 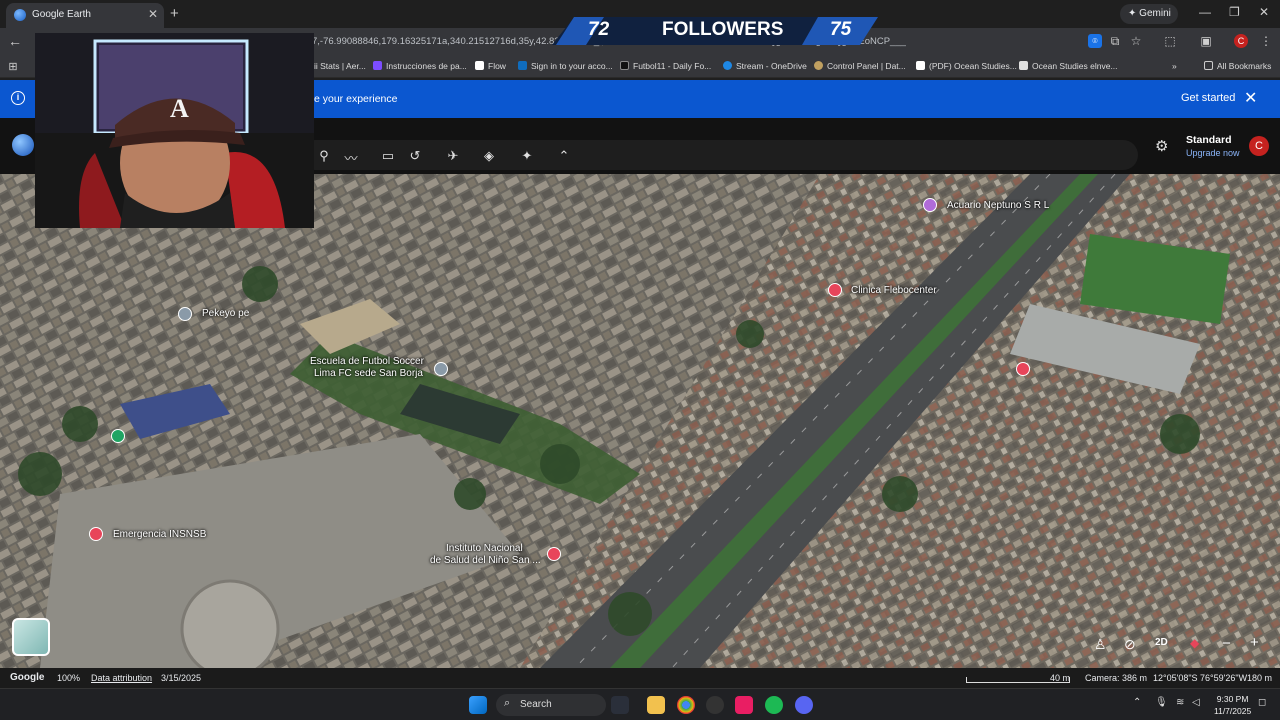 I want to click on extensions-icon: ⬚, so click(x=1170, y=41).